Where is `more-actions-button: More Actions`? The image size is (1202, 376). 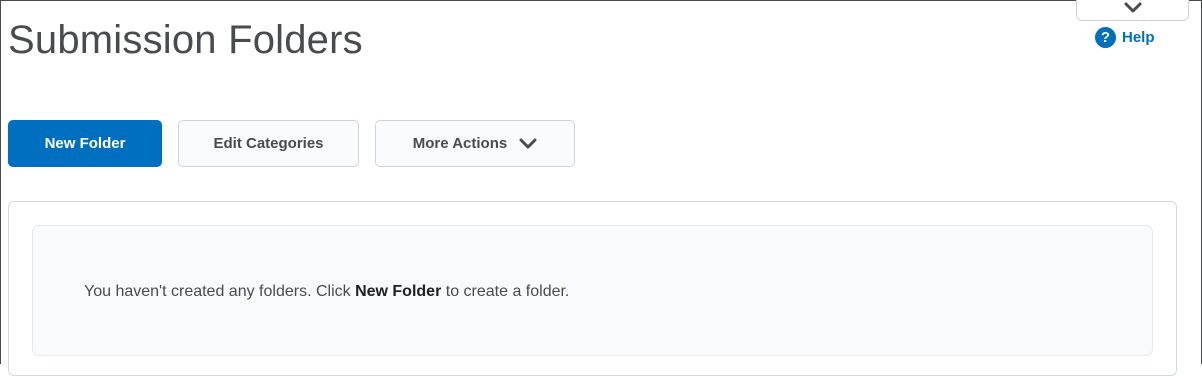 more-actions-button: More Actions is located at coordinates (475, 143).